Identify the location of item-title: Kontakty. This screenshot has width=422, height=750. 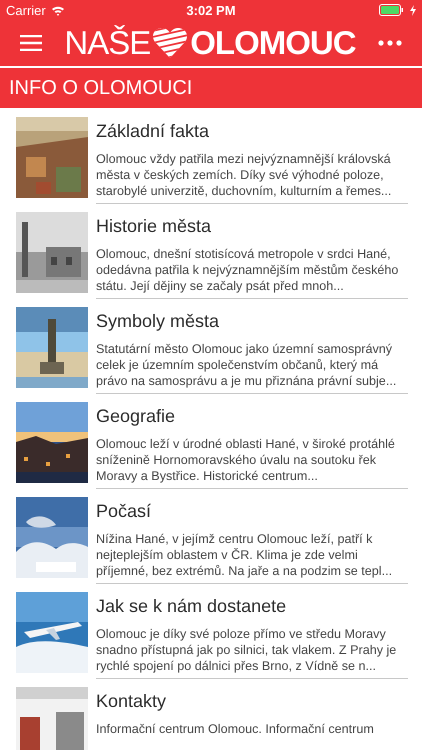
(235, 701).